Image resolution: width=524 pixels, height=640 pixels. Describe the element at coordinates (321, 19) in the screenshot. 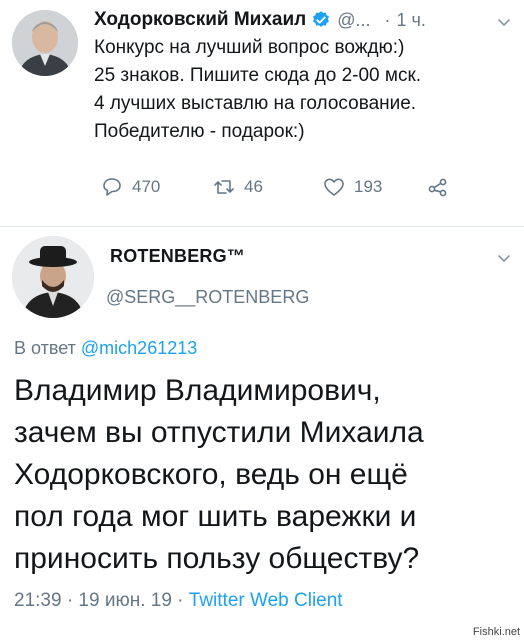

I see `verified-icon` at that location.